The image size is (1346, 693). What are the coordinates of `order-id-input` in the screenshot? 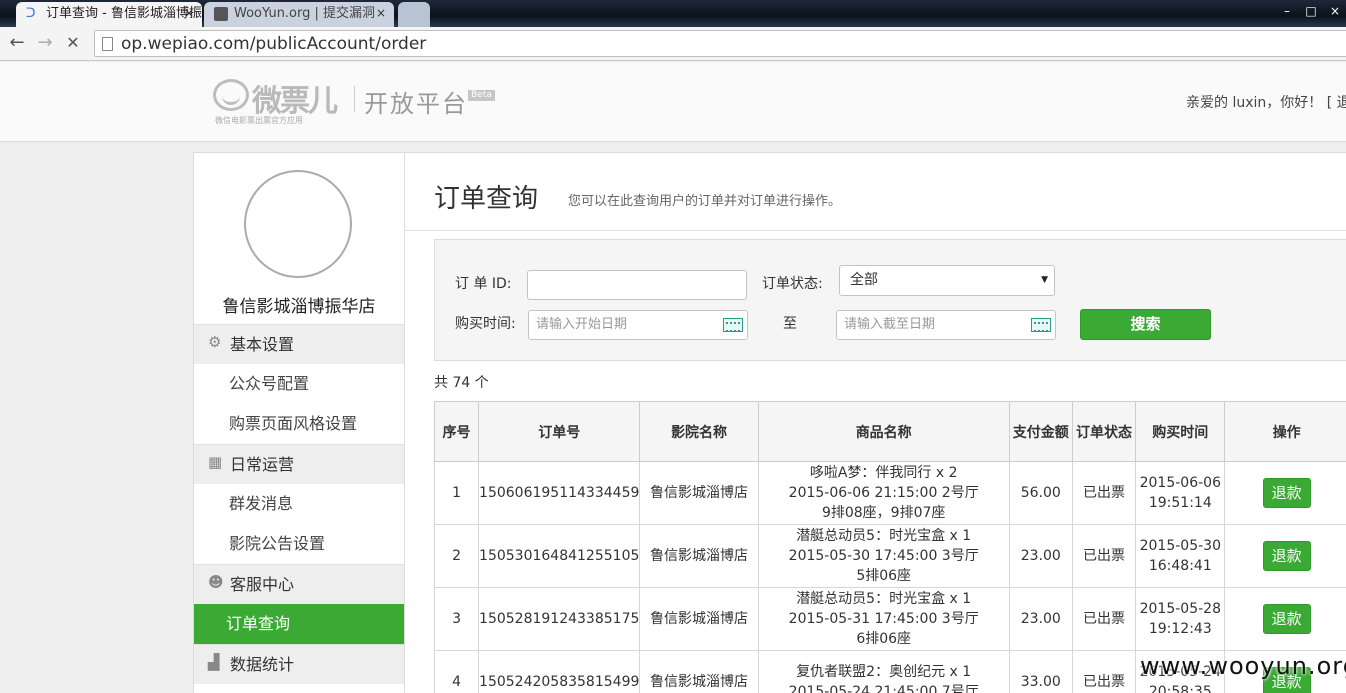 It's located at (637, 285).